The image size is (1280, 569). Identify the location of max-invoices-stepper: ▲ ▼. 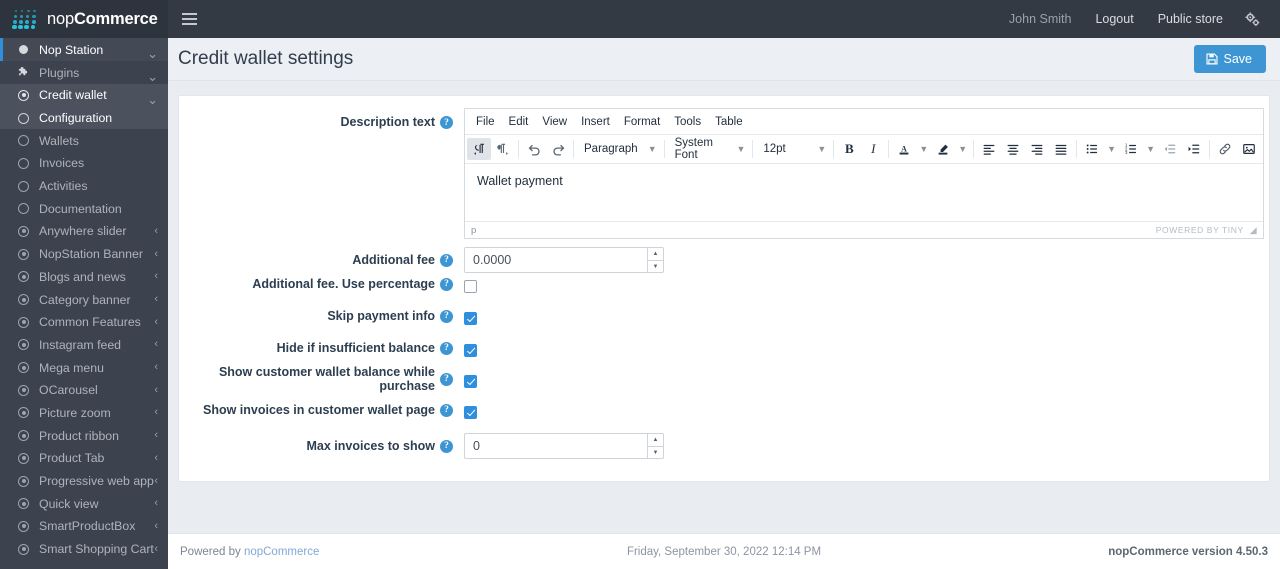
(564, 446).